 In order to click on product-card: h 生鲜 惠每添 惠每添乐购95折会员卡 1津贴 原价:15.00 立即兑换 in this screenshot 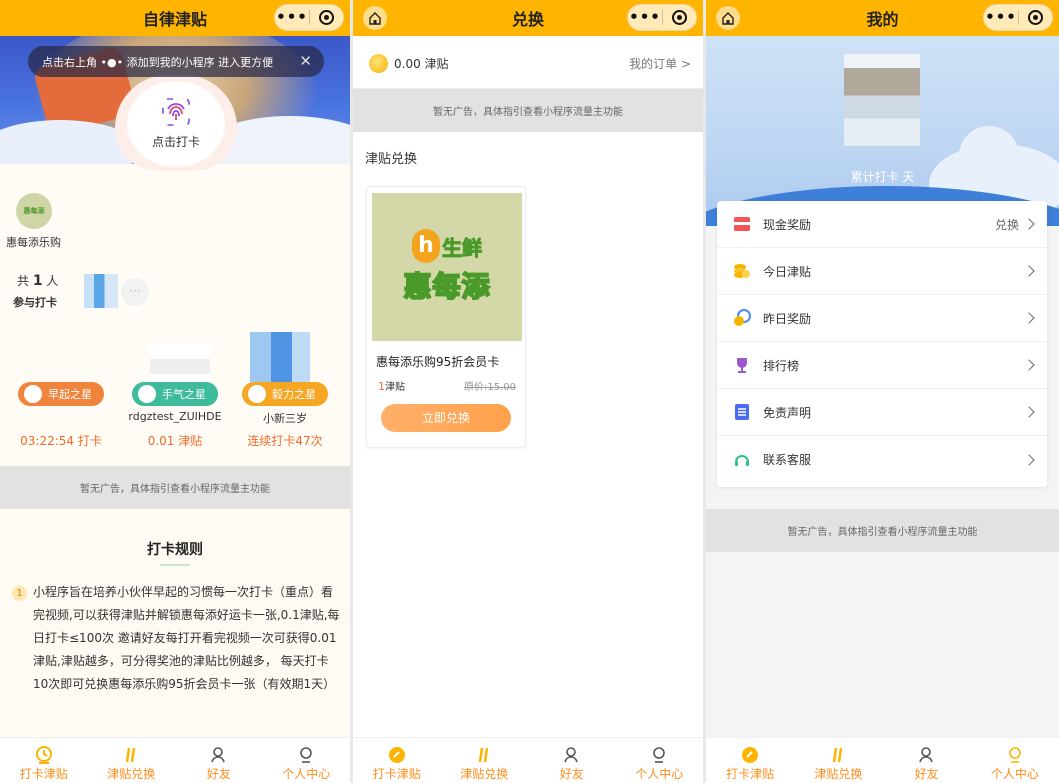, I will do `click(446, 317)`.